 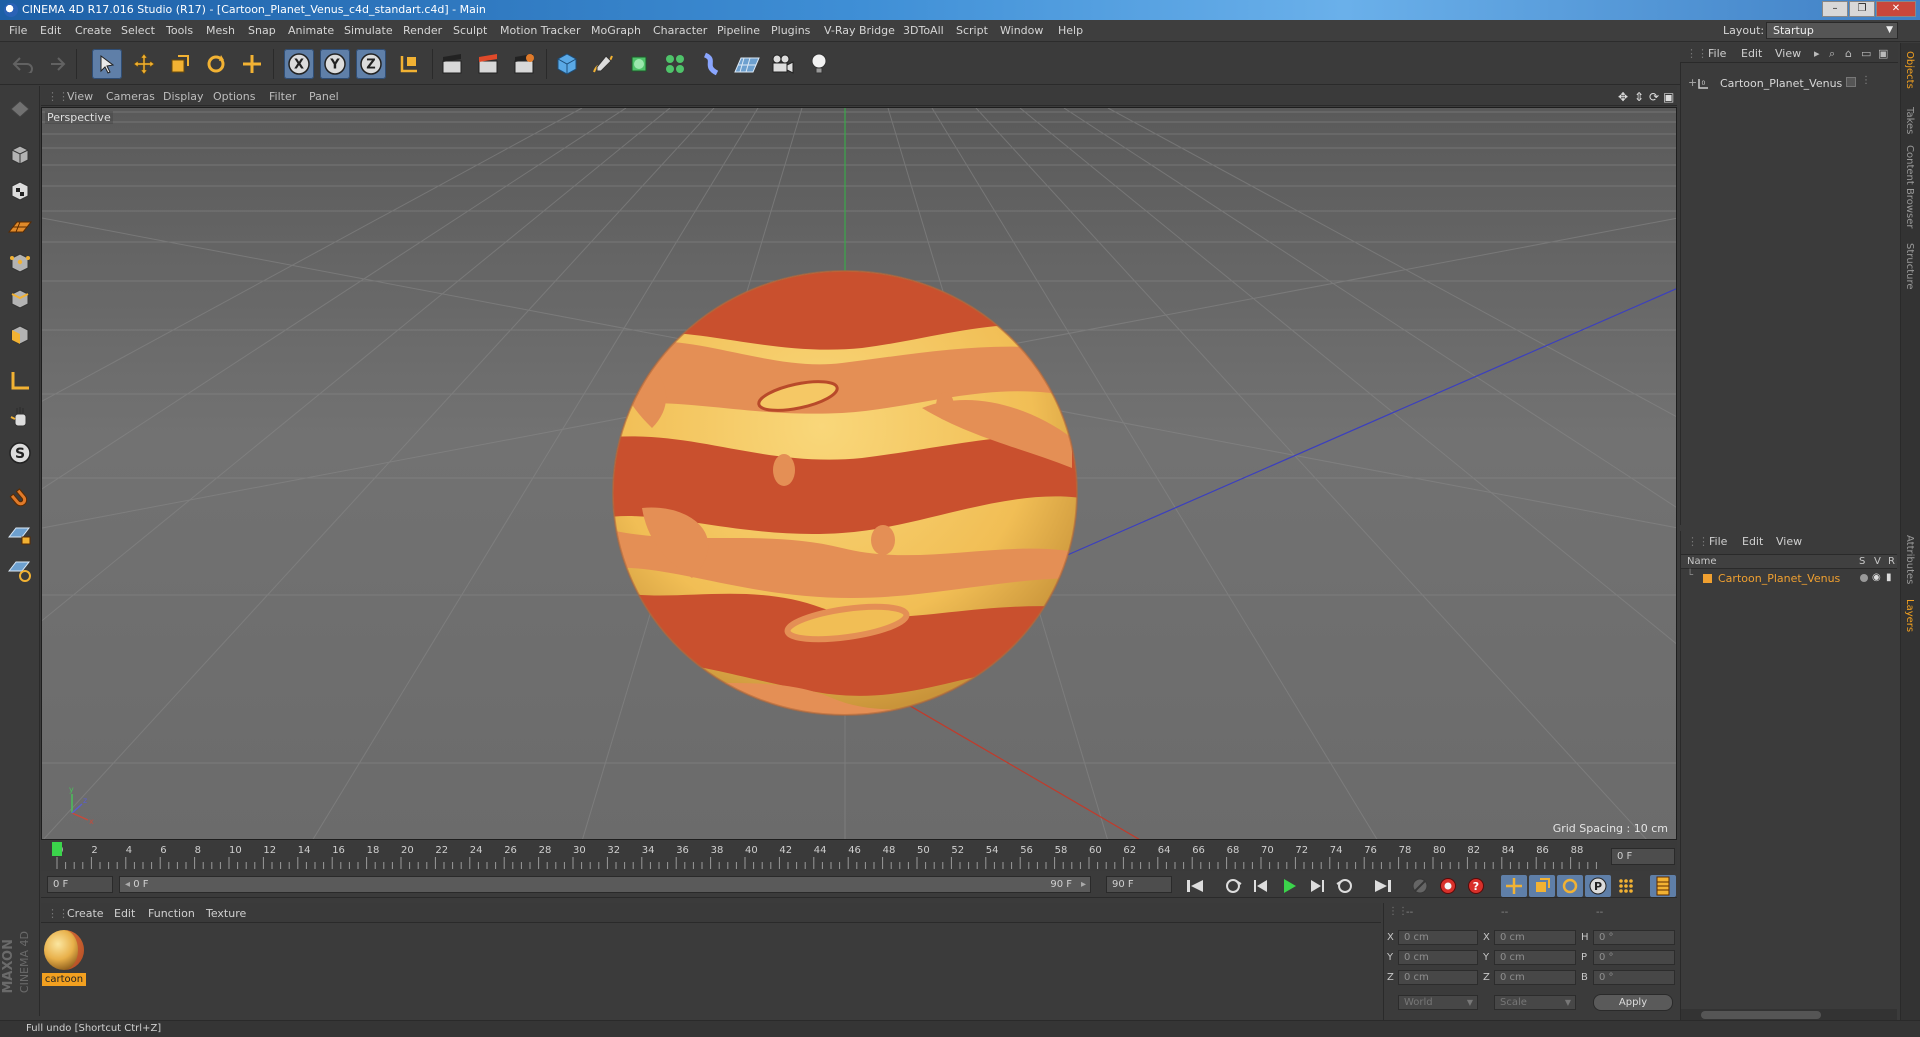 I want to click on live-selection-tool, so click(x=107, y=64).